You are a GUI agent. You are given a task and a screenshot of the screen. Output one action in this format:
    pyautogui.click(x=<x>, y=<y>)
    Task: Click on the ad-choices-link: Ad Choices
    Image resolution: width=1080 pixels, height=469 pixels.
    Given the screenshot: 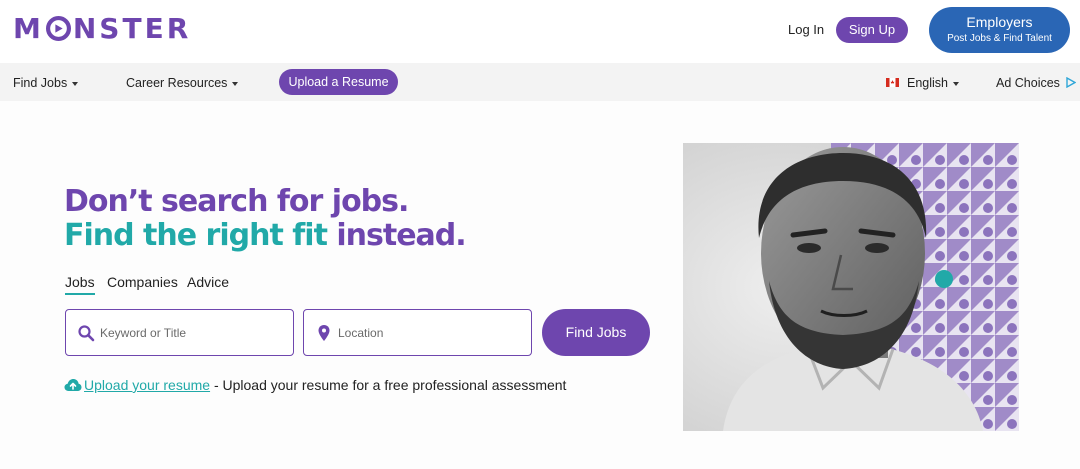 What is the action you would take?
    pyautogui.click(x=1036, y=83)
    